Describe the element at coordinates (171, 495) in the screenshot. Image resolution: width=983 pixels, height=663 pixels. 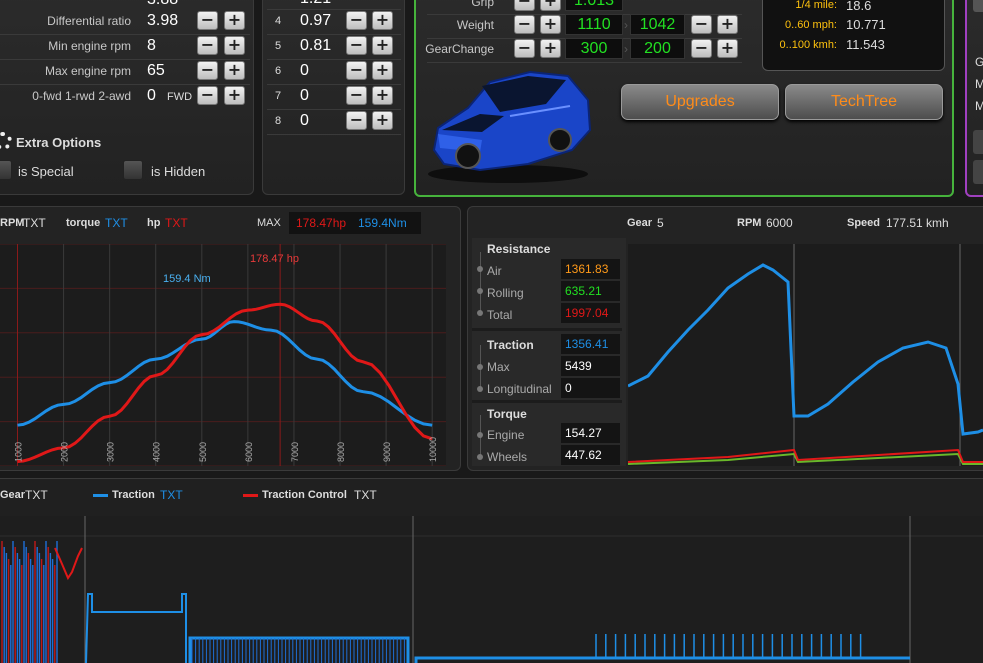
I see `bottom-traction-legend-txt: TXT` at that location.